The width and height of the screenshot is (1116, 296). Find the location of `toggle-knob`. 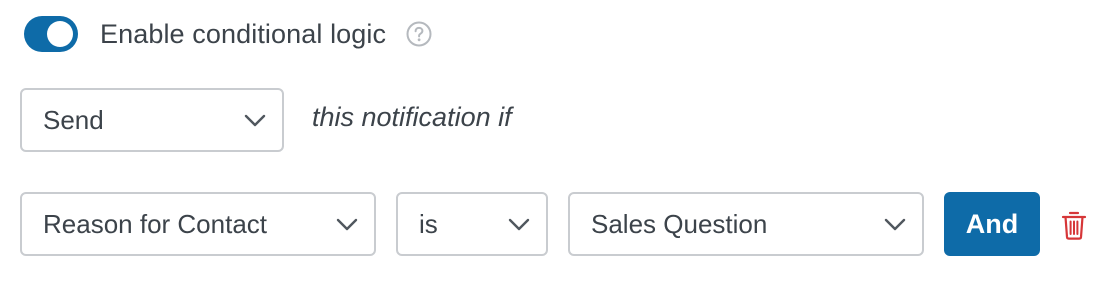

toggle-knob is located at coordinates (60, 34).